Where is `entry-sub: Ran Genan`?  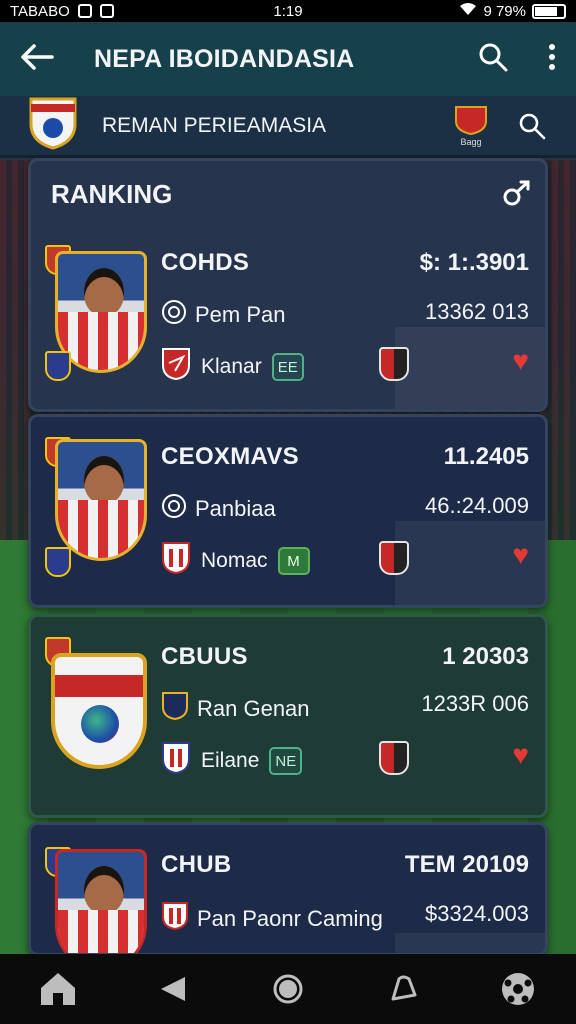
entry-sub: Ran Genan is located at coordinates (235, 709).